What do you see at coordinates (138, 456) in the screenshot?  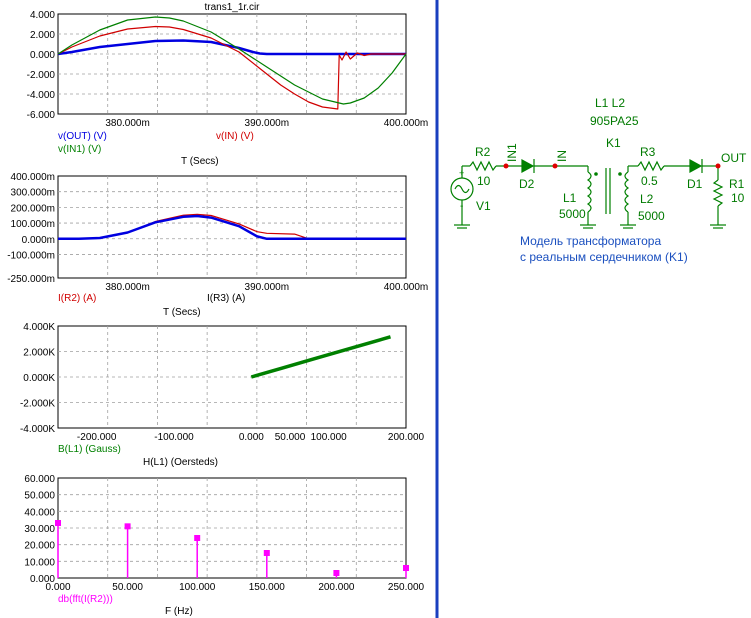 I see `bh-plot-labels: B(L1) (Gauss) H(L1) (Oersteds)` at bounding box center [138, 456].